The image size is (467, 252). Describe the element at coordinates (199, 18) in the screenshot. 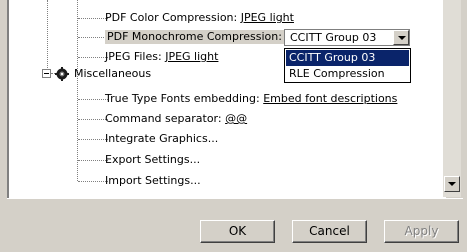

I see `tree-item-pdf-color-compression: PDF Color Compression: JPEG light` at that location.